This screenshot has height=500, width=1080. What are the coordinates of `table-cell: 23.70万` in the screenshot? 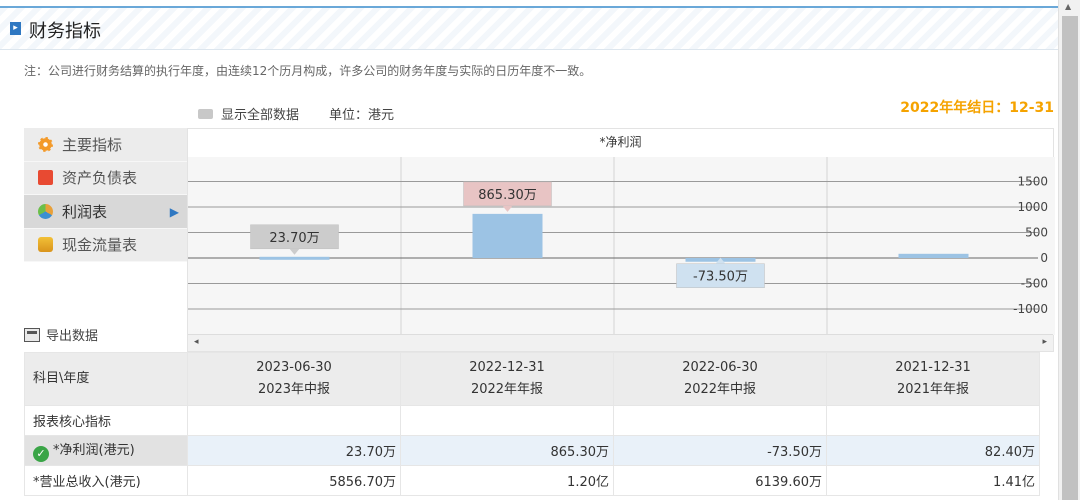 It's located at (294, 450).